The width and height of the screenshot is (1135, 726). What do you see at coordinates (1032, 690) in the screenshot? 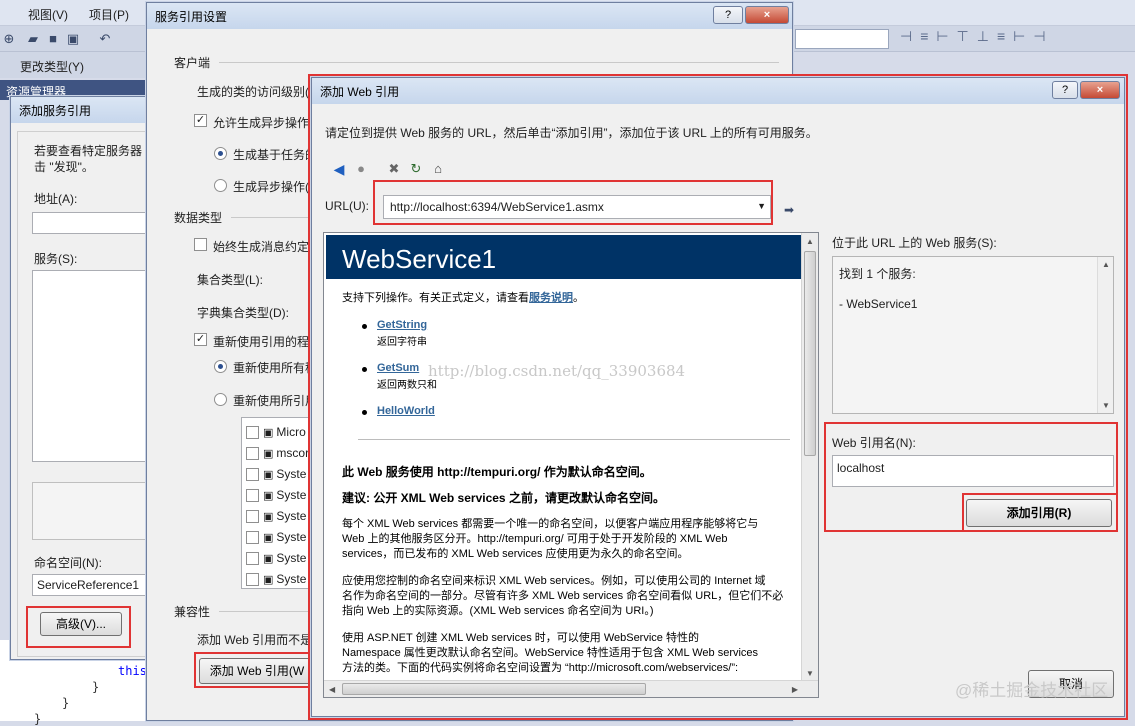
I see `corner-watermark: @稀土掘金技术社区` at bounding box center [1032, 690].